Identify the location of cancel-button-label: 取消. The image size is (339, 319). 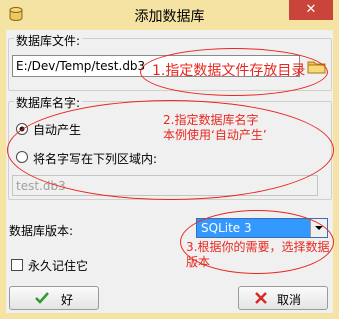
(289, 300).